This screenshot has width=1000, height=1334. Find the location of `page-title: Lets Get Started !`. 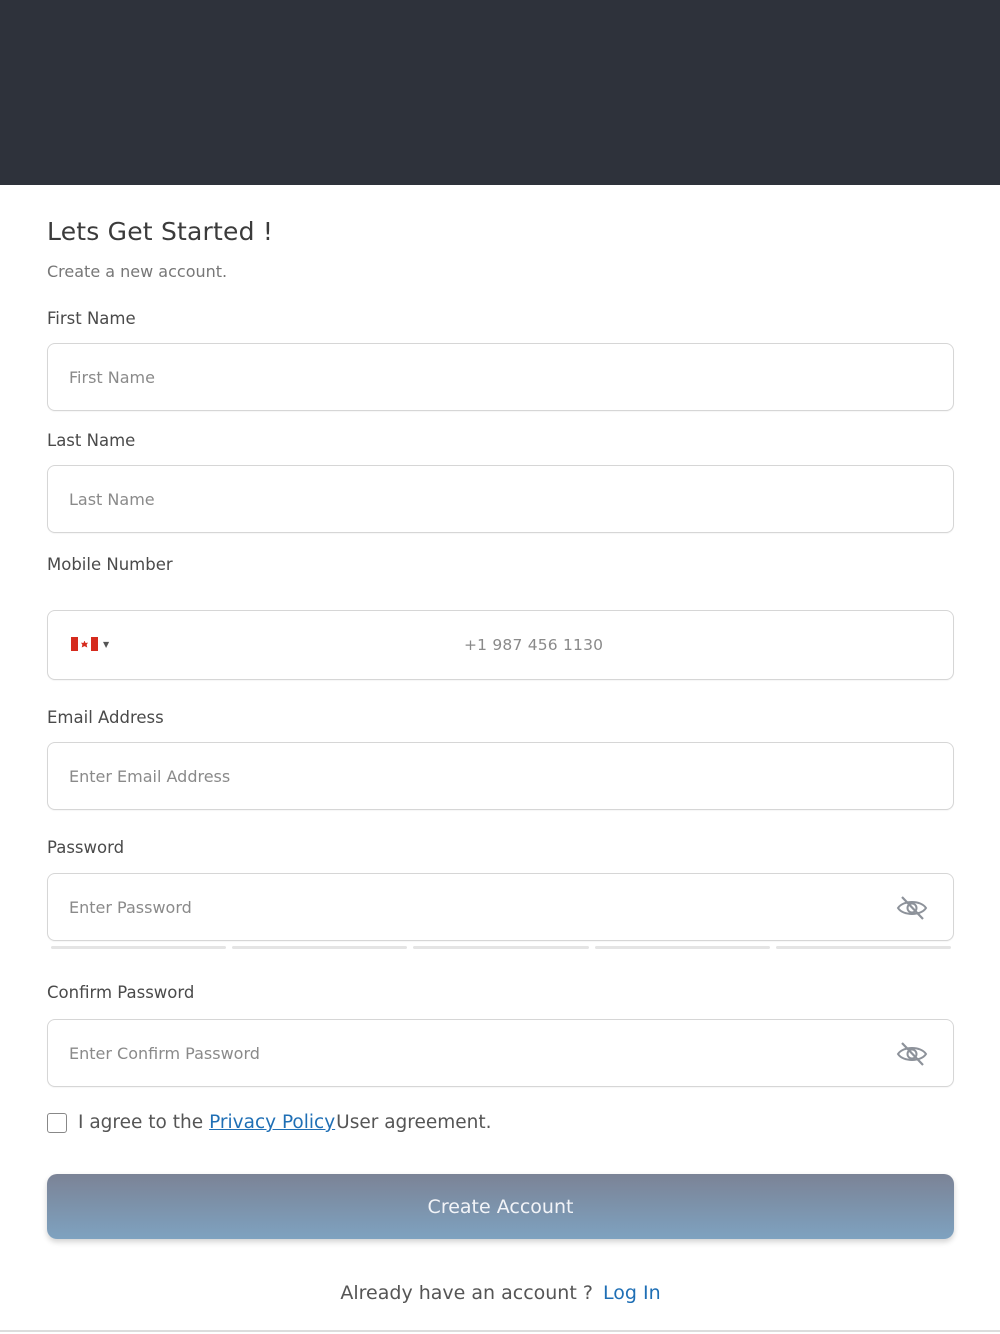

page-title: Lets Get Started ! is located at coordinates (160, 231).